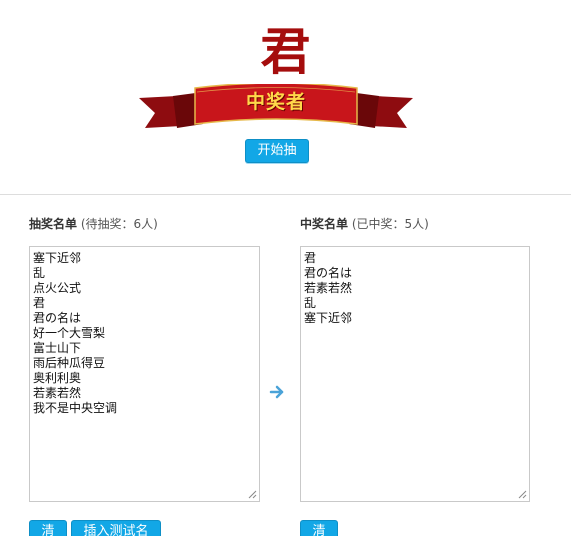  Describe the element at coordinates (57, 318) in the screenshot. I see `pool-entry: 君の名は` at that location.